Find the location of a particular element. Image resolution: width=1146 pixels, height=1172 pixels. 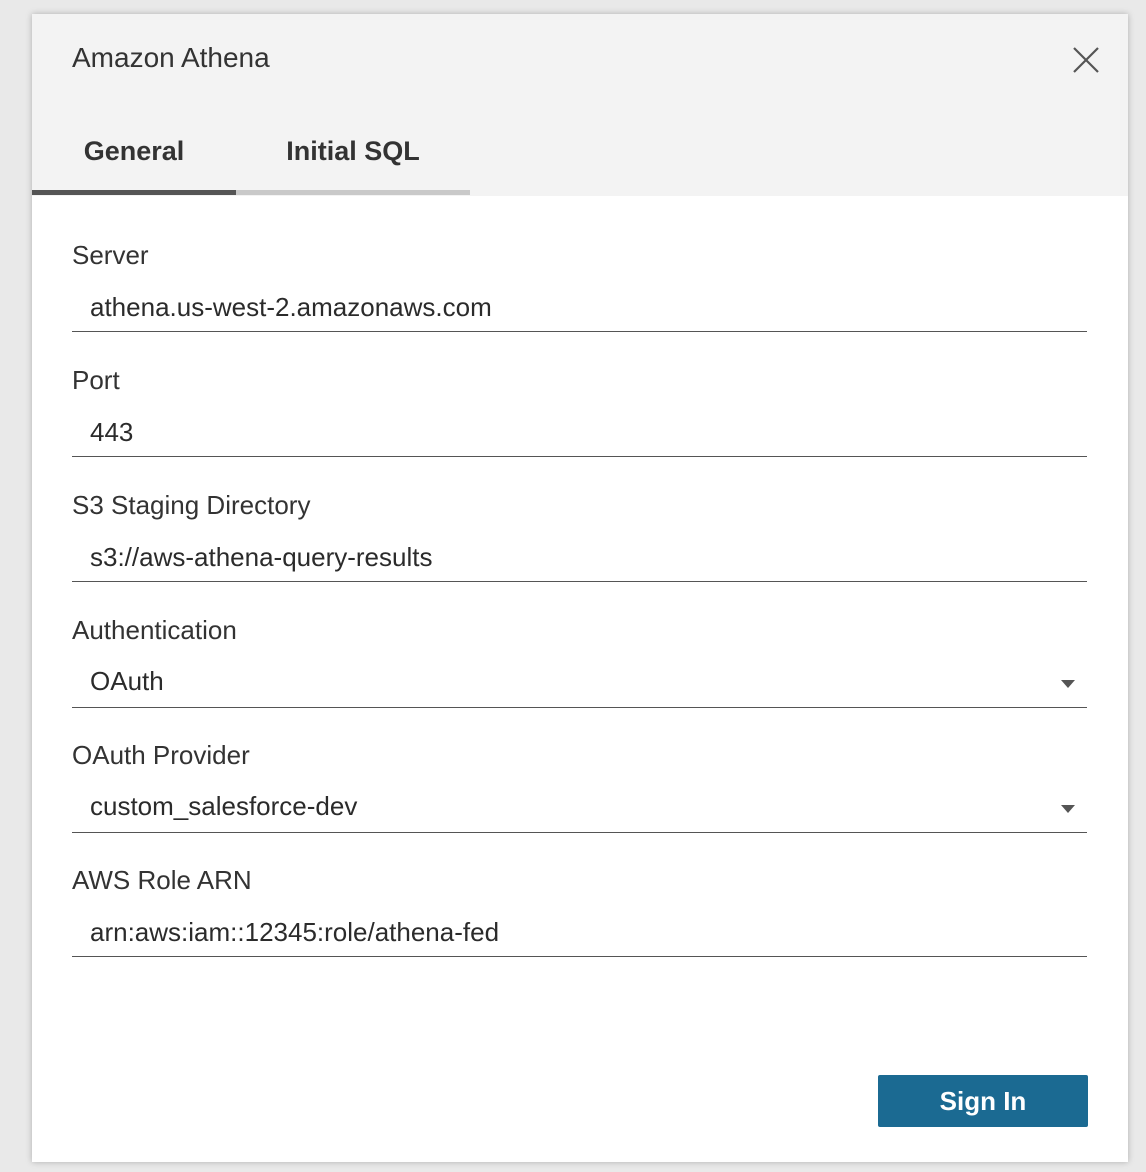

port-label: Port is located at coordinates (96, 380).